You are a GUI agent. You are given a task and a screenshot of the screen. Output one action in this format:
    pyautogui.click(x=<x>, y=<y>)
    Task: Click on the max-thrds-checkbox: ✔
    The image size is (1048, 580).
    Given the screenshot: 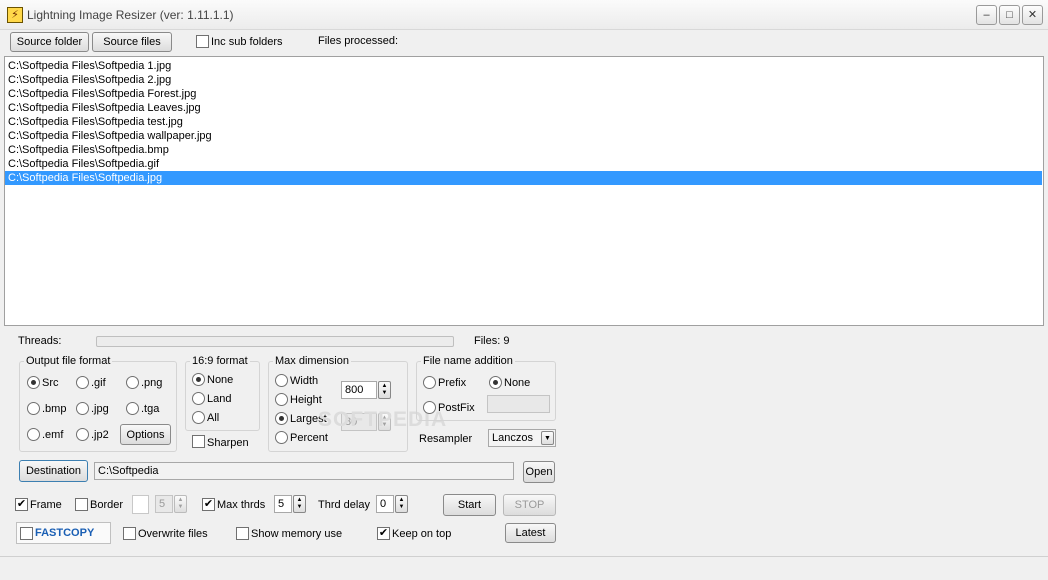 What is the action you would take?
    pyautogui.click(x=208, y=504)
    